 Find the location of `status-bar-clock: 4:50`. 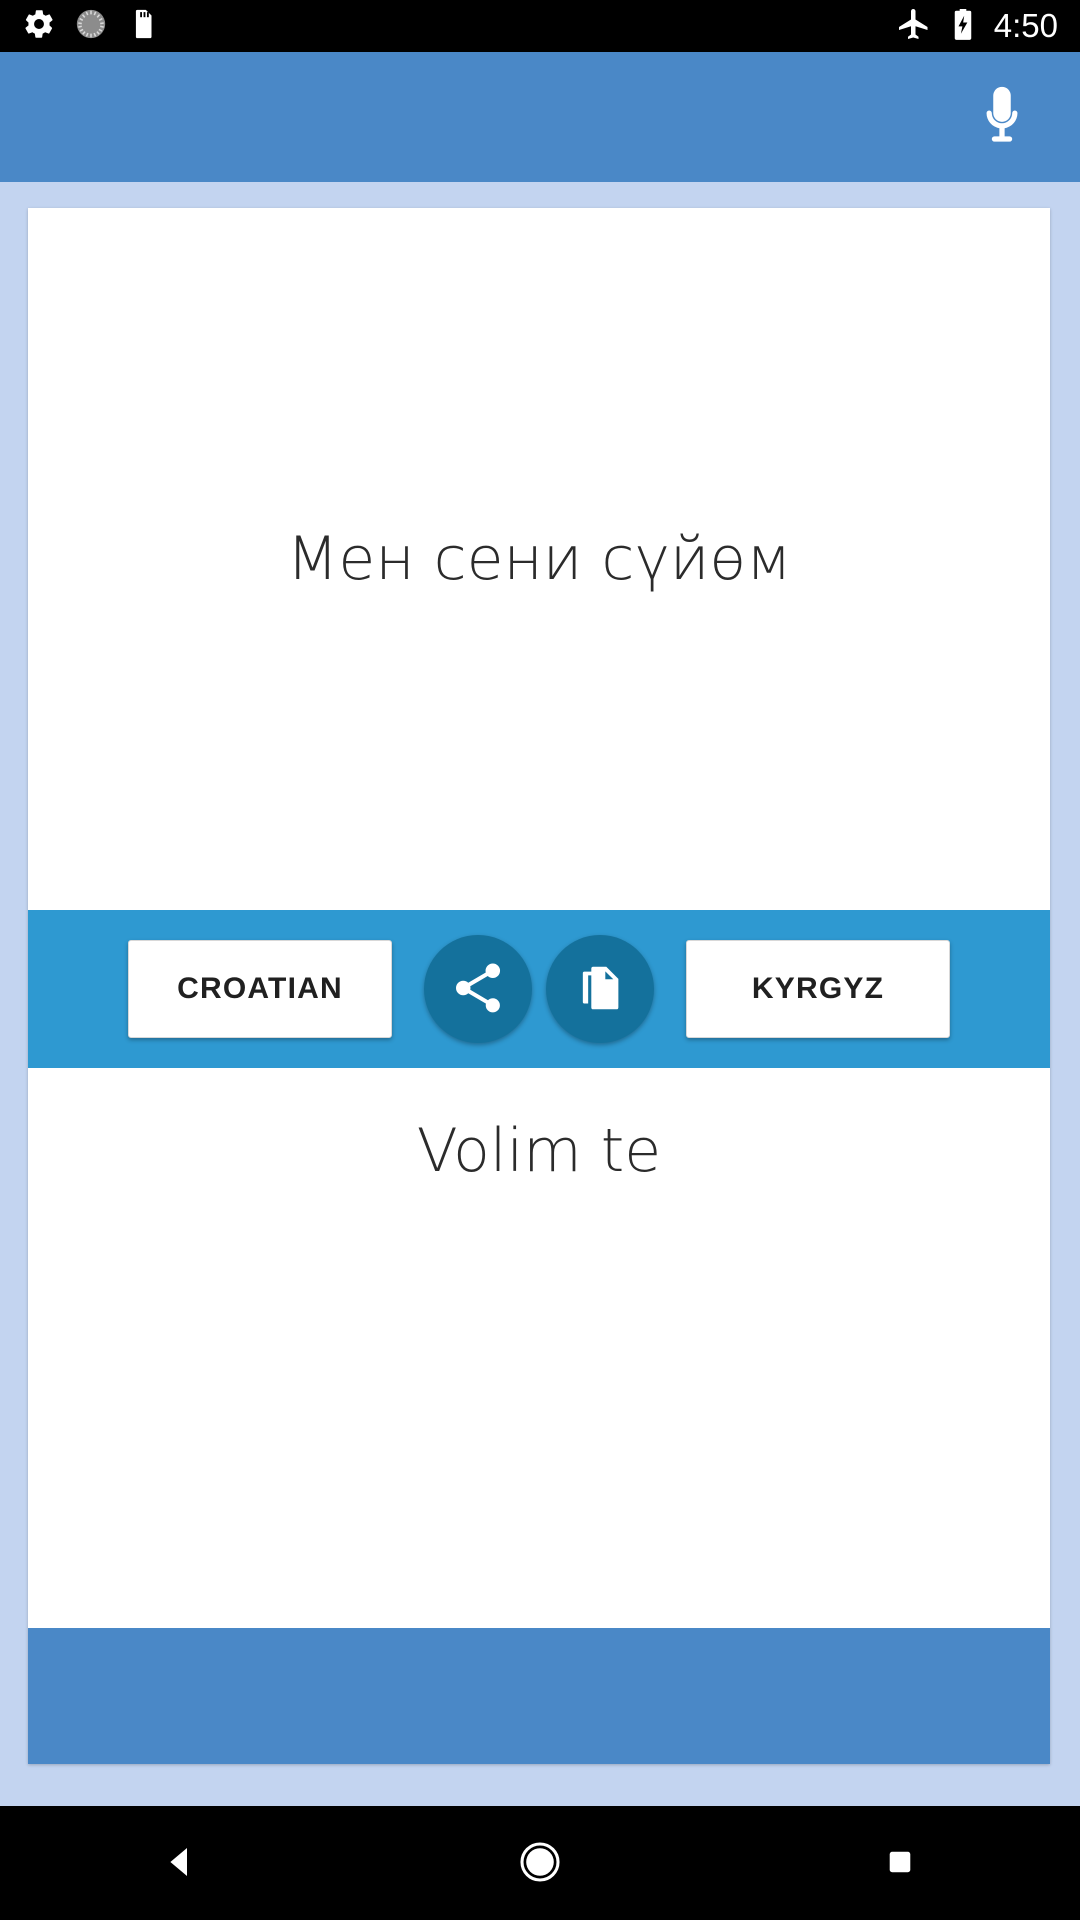

status-bar-clock: 4:50 is located at coordinates (1025, 25).